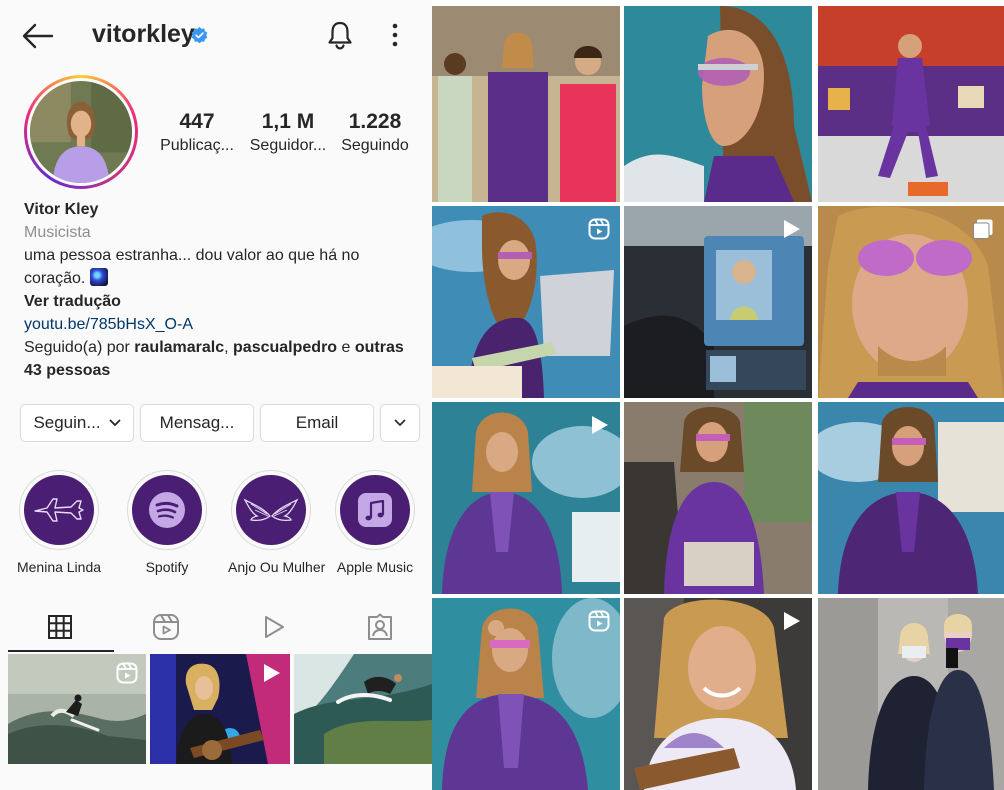  Describe the element at coordinates (143, 34) in the screenshot. I see `profile-username: vitorkley` at that location.